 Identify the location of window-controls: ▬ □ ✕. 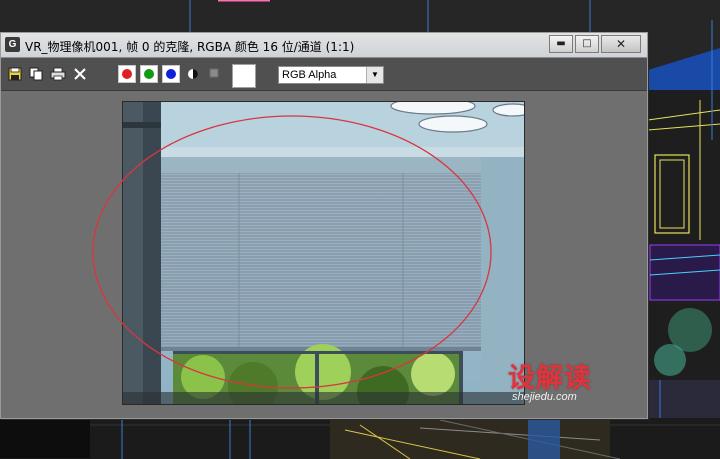
(594, 44).